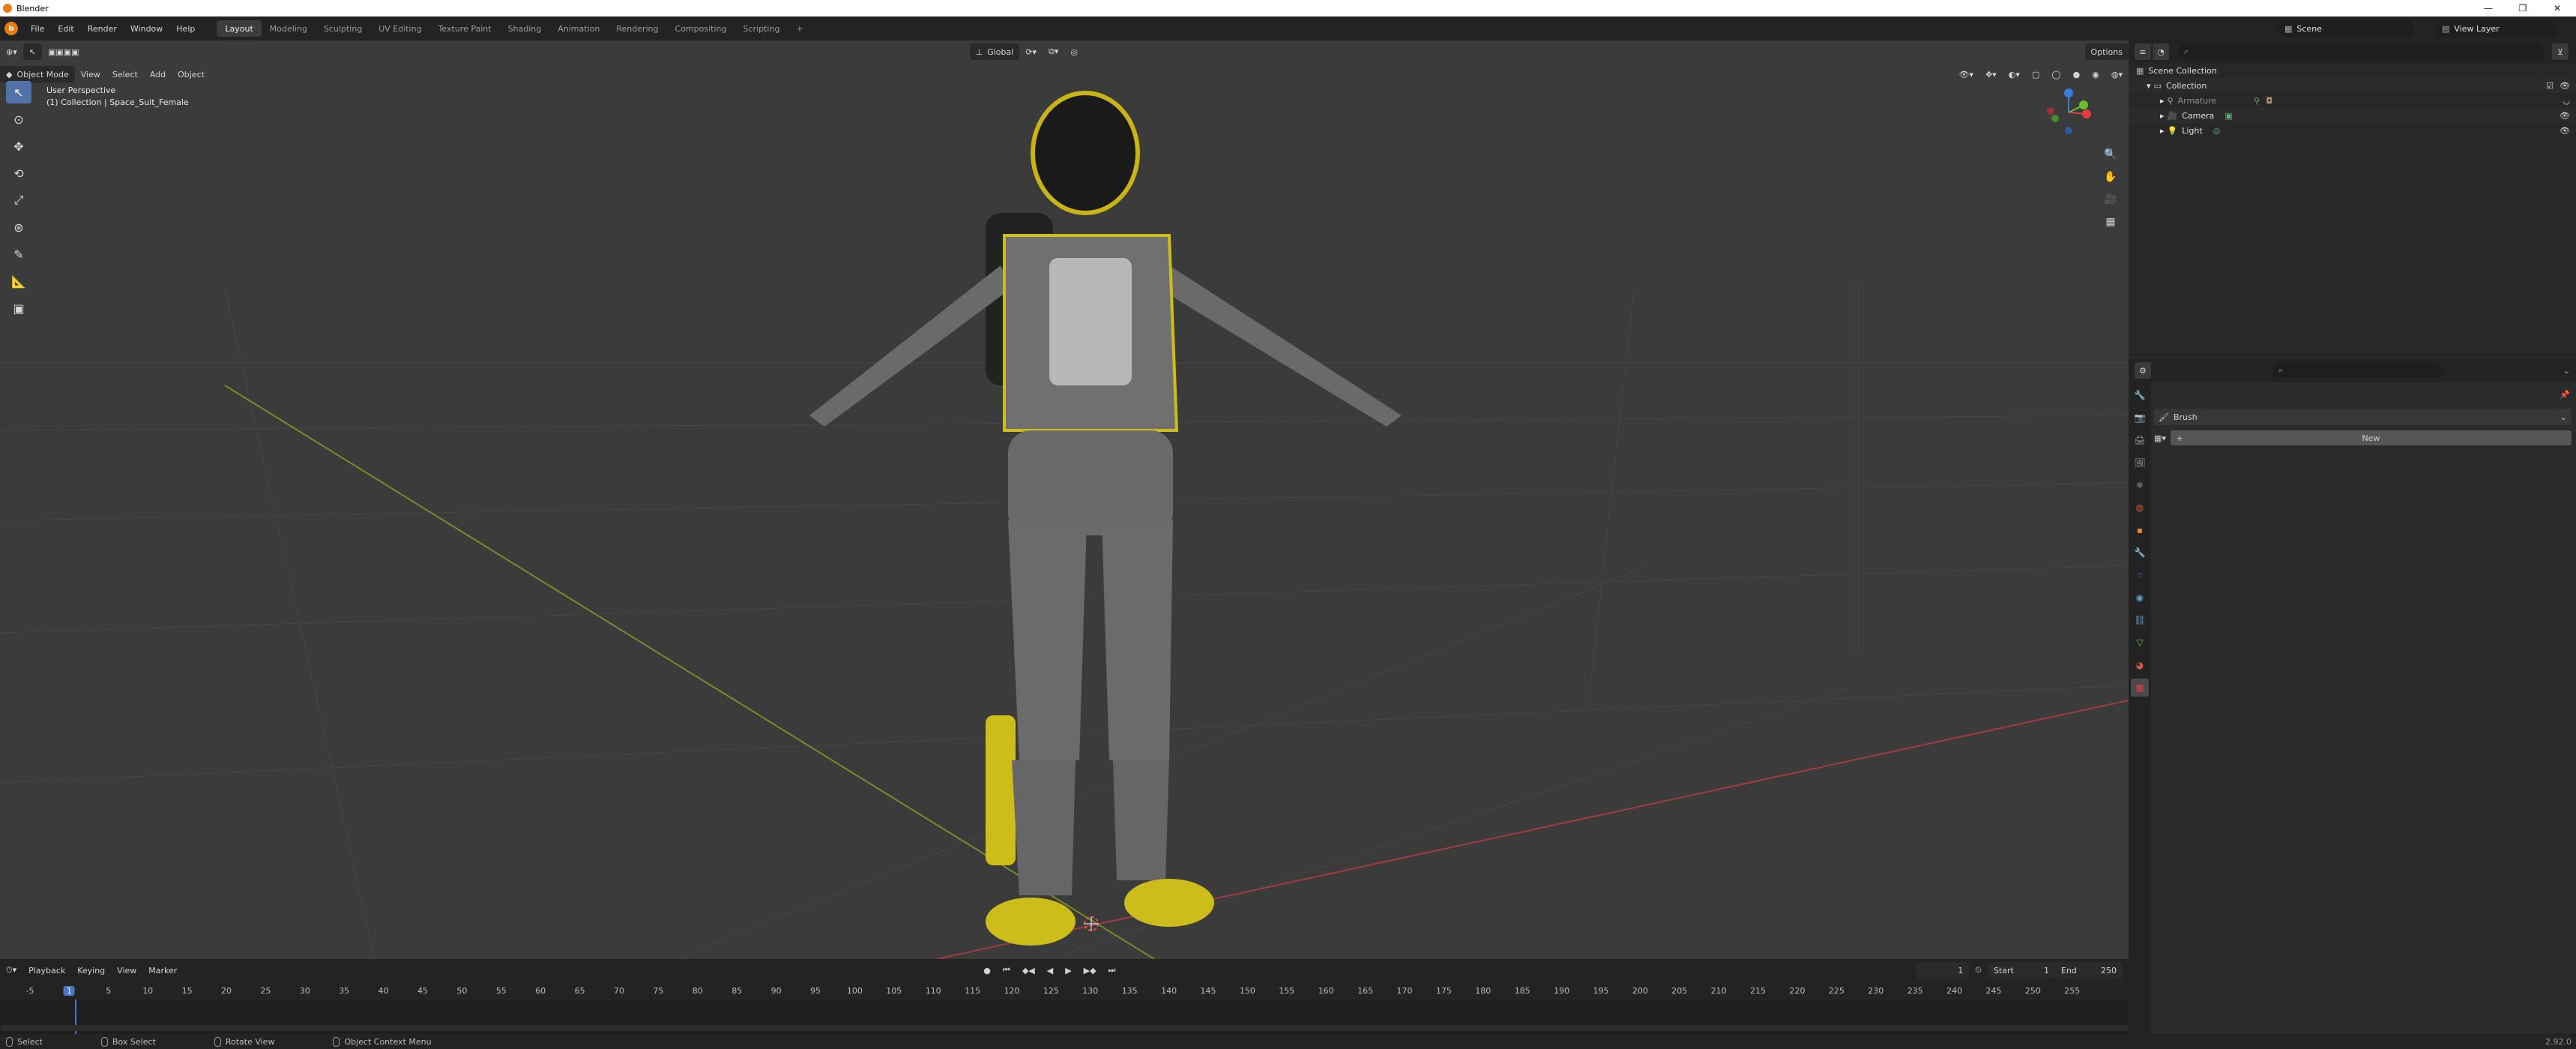 The height and width of the screenshot is (1049, 2576). What do you see at coordinates (185, 28) in the screenshot?
I see `menu-help: Help` at bounding box center [185, 28].